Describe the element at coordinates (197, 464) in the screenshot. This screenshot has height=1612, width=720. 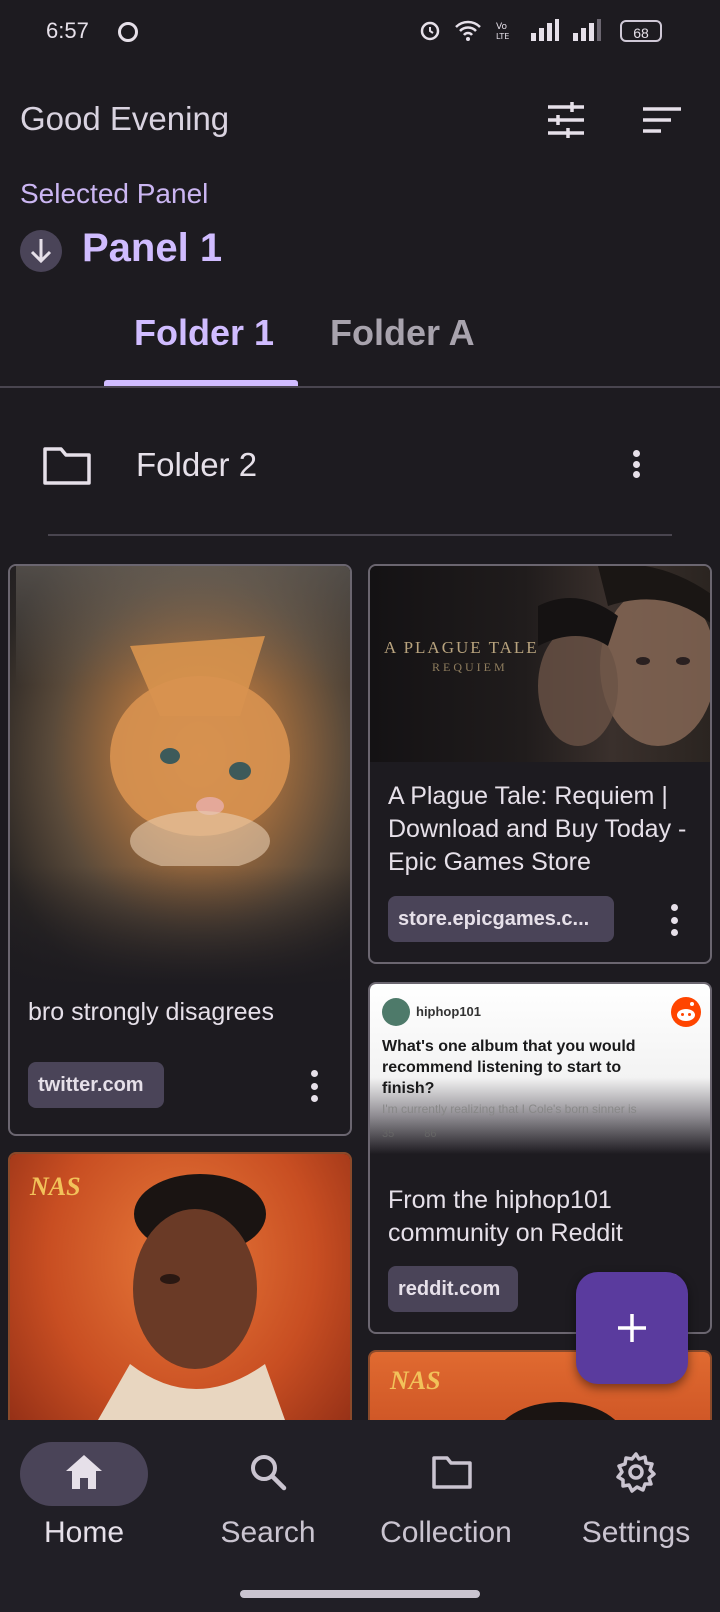
I see `folder-name: Folder 2` at that location.